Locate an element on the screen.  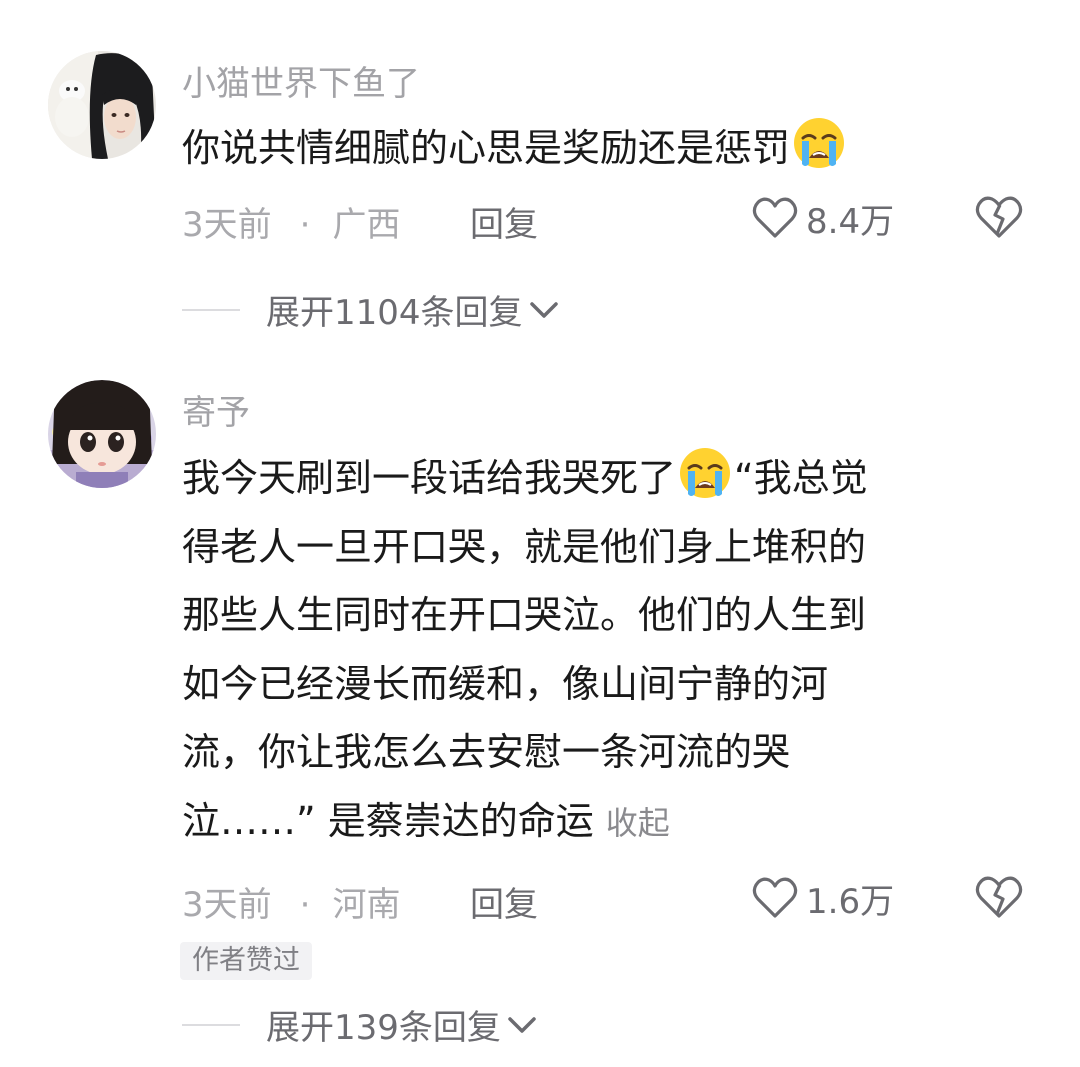
comment-meta: 3天前 · 河南 is located at coordinates (291, 901).